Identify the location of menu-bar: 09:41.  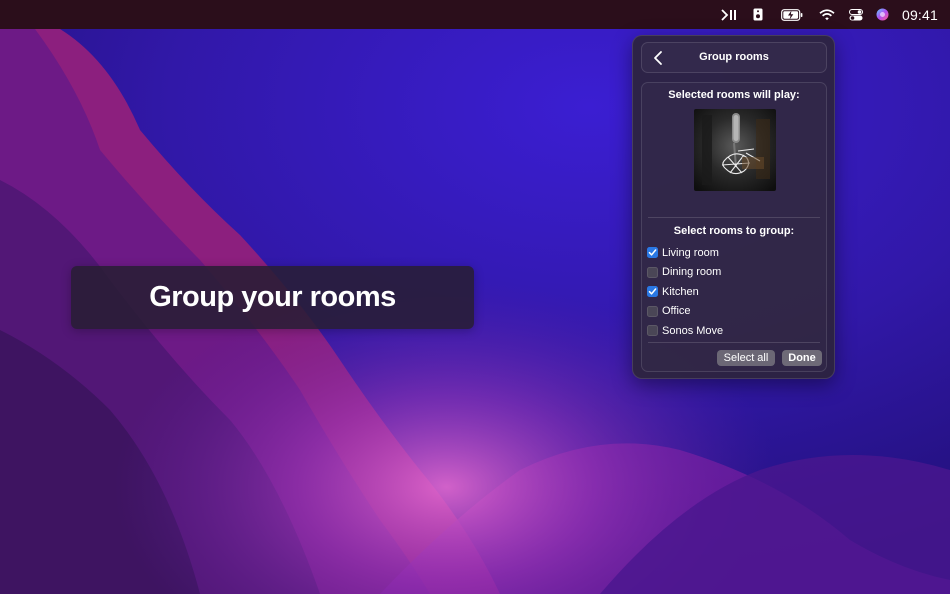
(475, 14).